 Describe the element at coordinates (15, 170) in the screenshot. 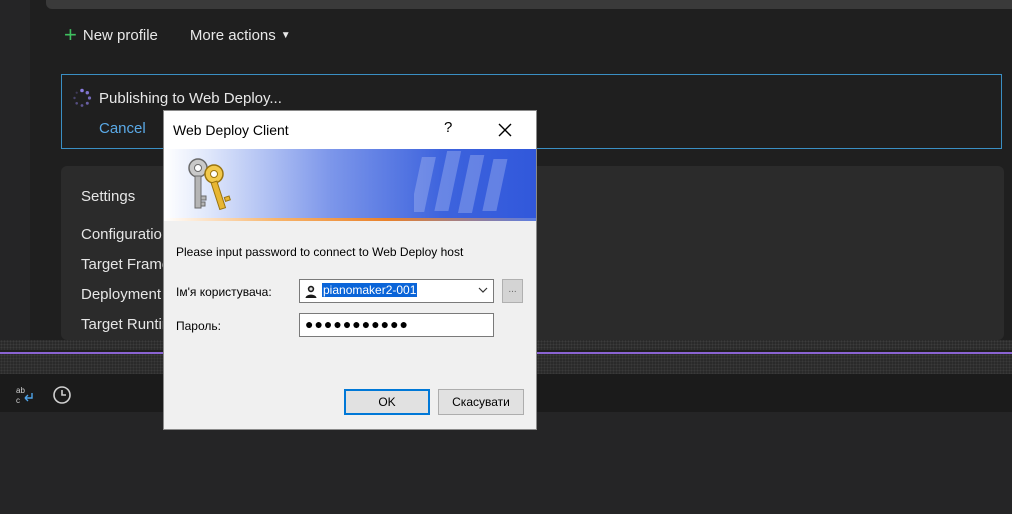

I see `left-strip` at that location.